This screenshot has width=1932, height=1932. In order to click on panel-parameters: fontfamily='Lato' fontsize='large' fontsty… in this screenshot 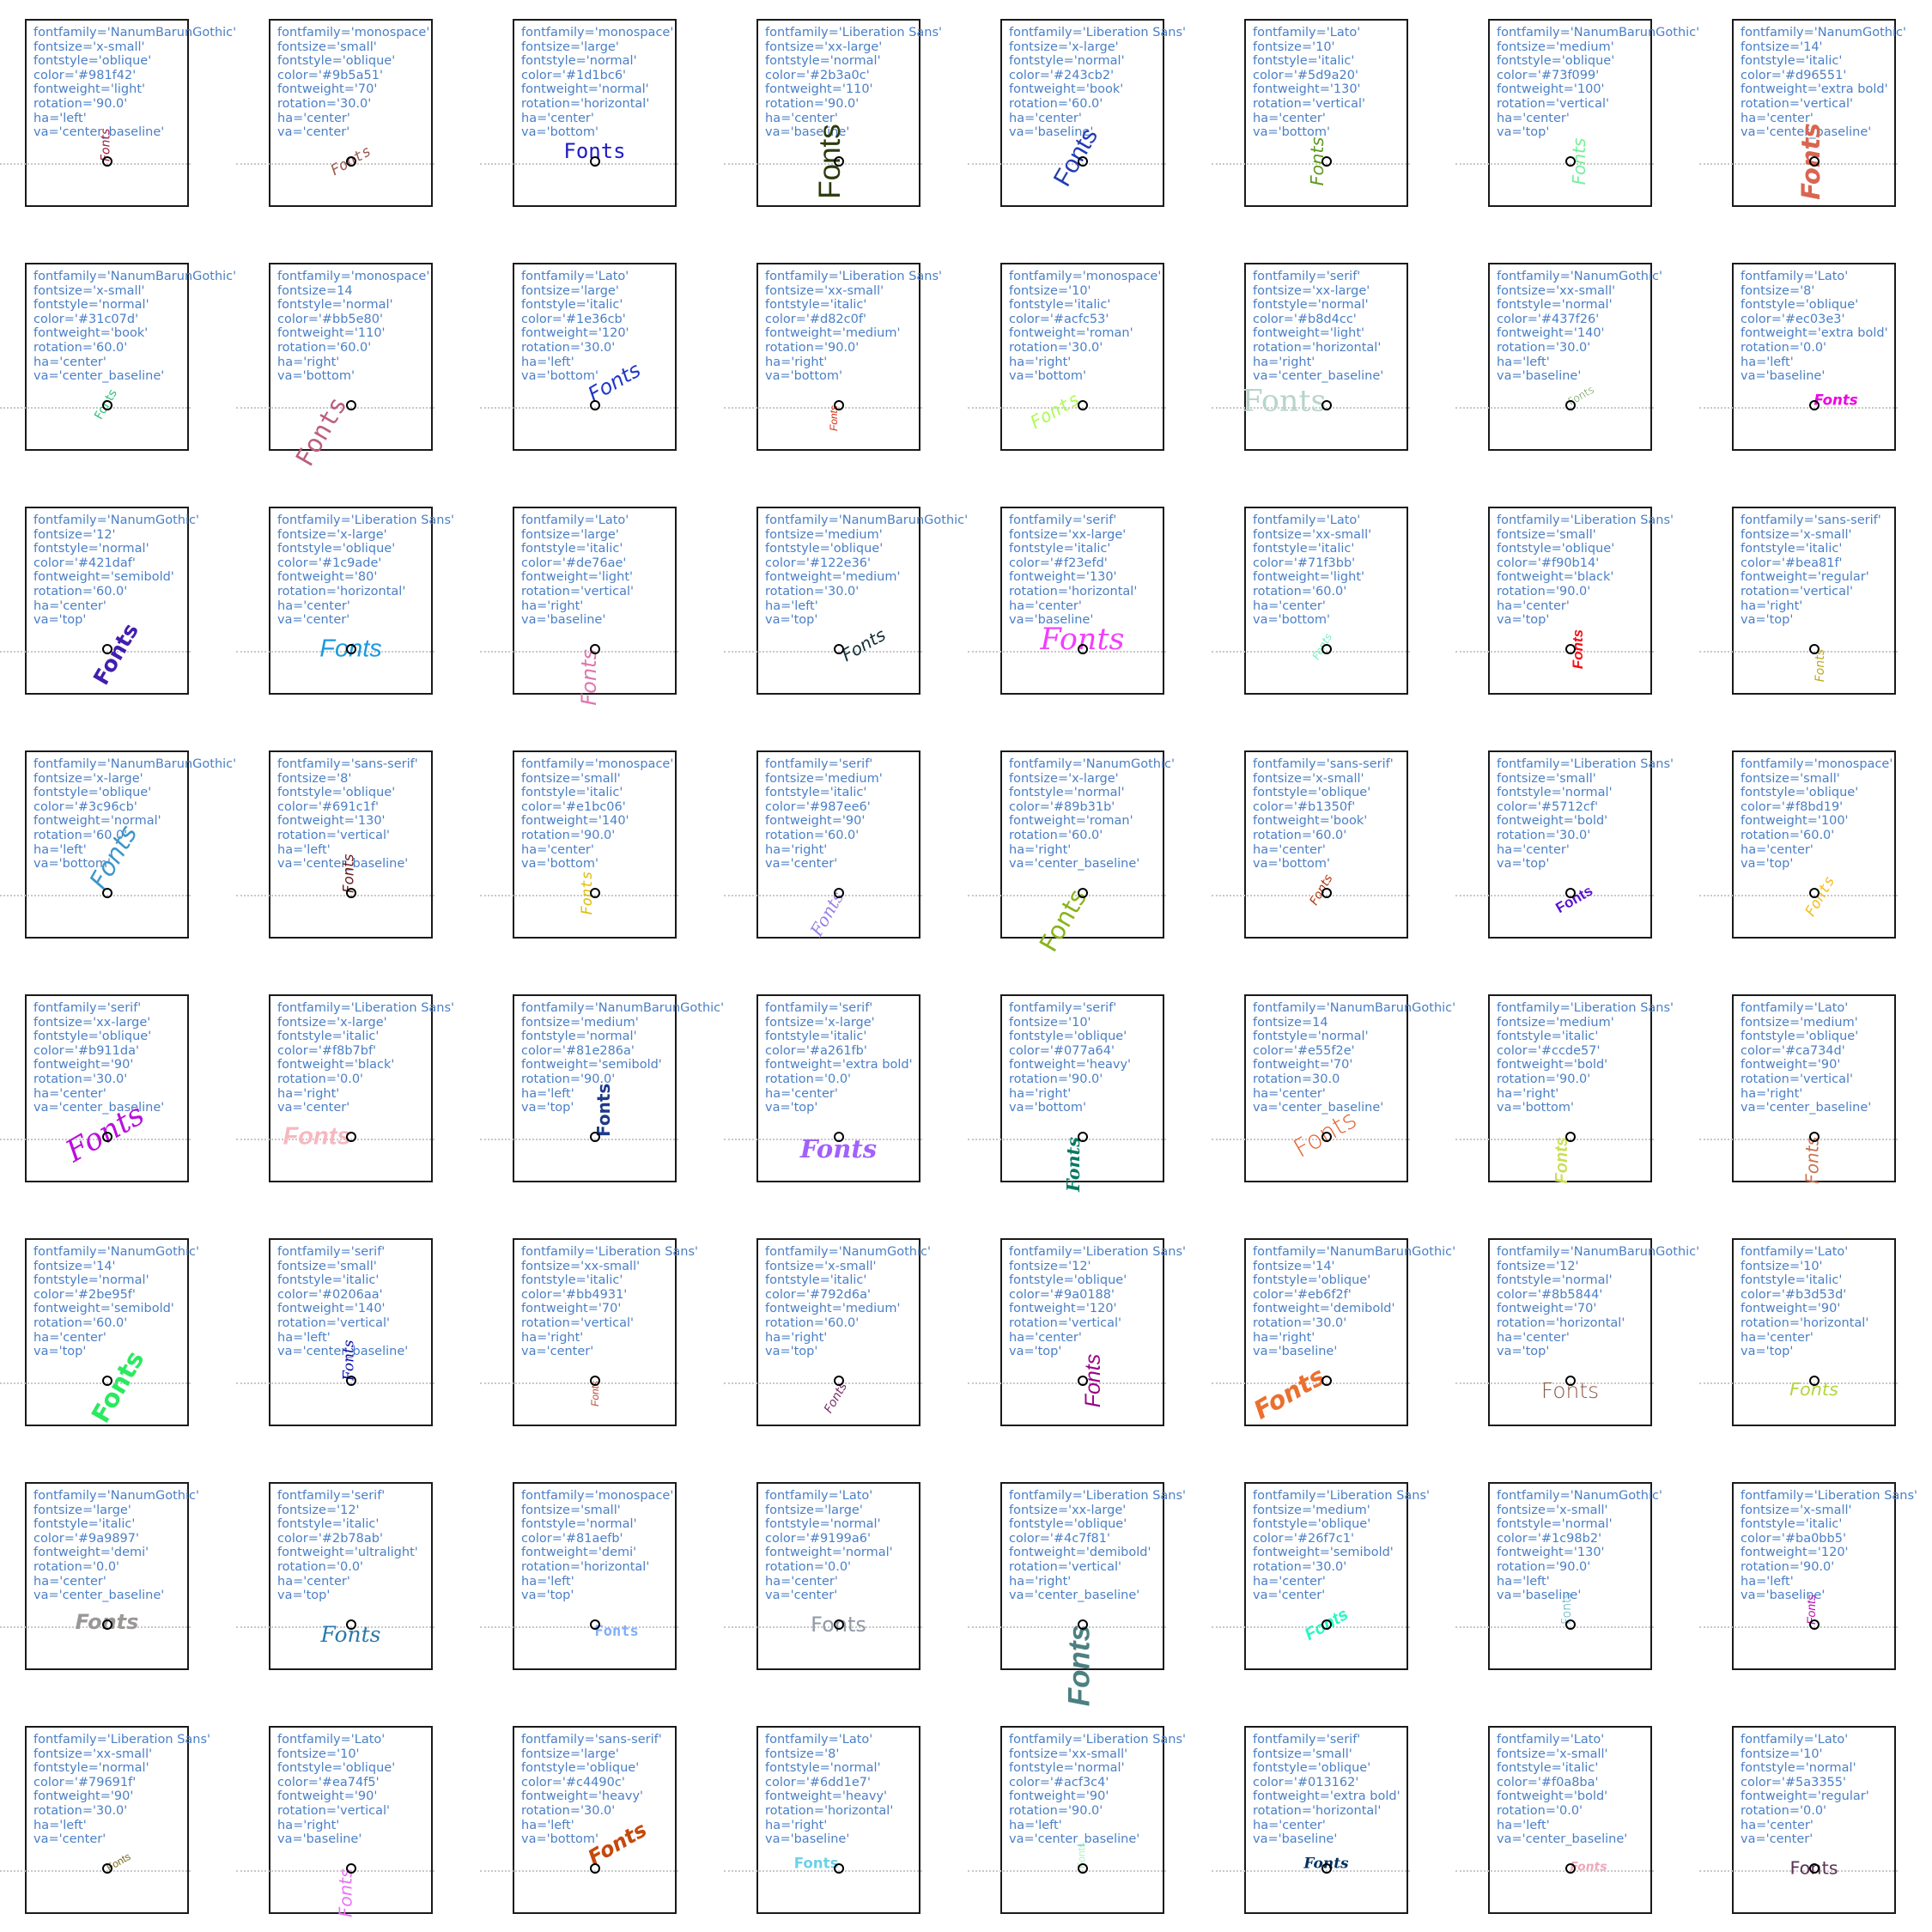, I will do `click(829, 1546)`.